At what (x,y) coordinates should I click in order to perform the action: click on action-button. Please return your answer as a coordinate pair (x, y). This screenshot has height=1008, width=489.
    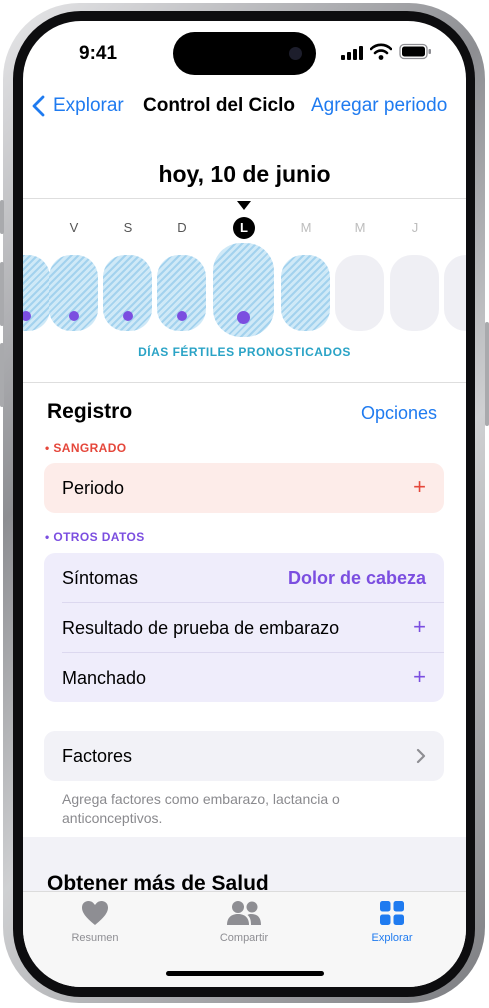
    Looking at the image, I should click on (2, 217).